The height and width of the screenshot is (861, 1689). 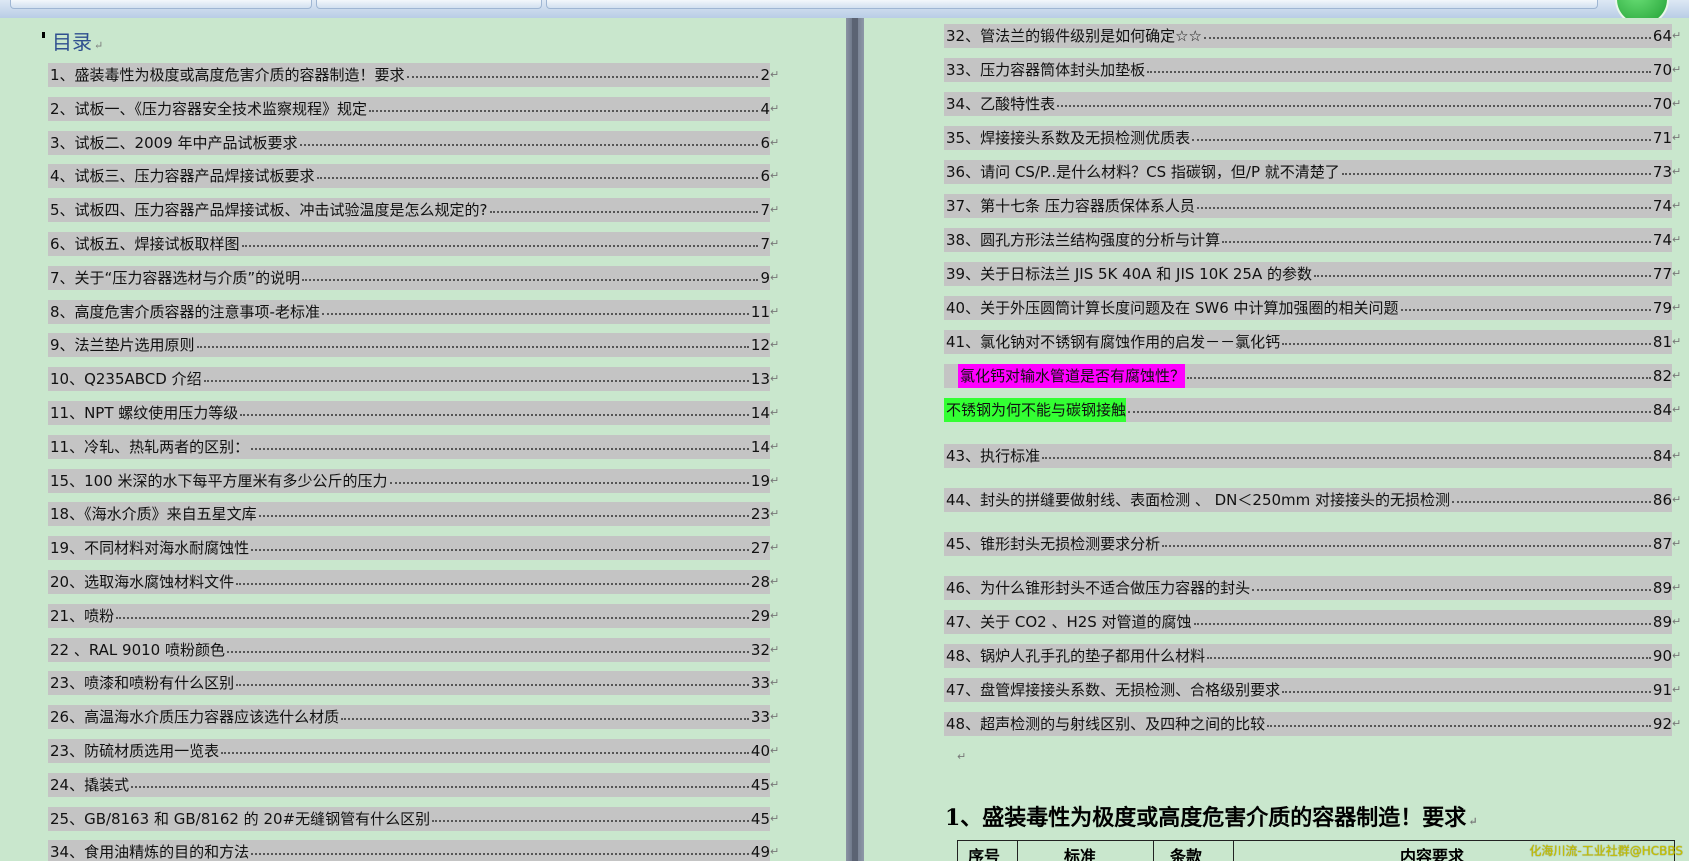 I want to click on toc-entry-text: 21、喷粉, so click(x=82, y=615).